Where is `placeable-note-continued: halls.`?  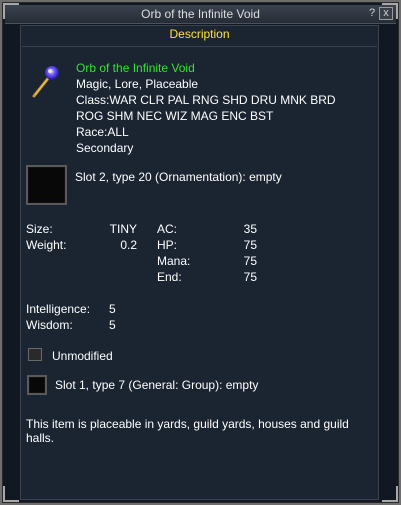 placeable-note-continued: halls. is located at coordinates (40, 438).